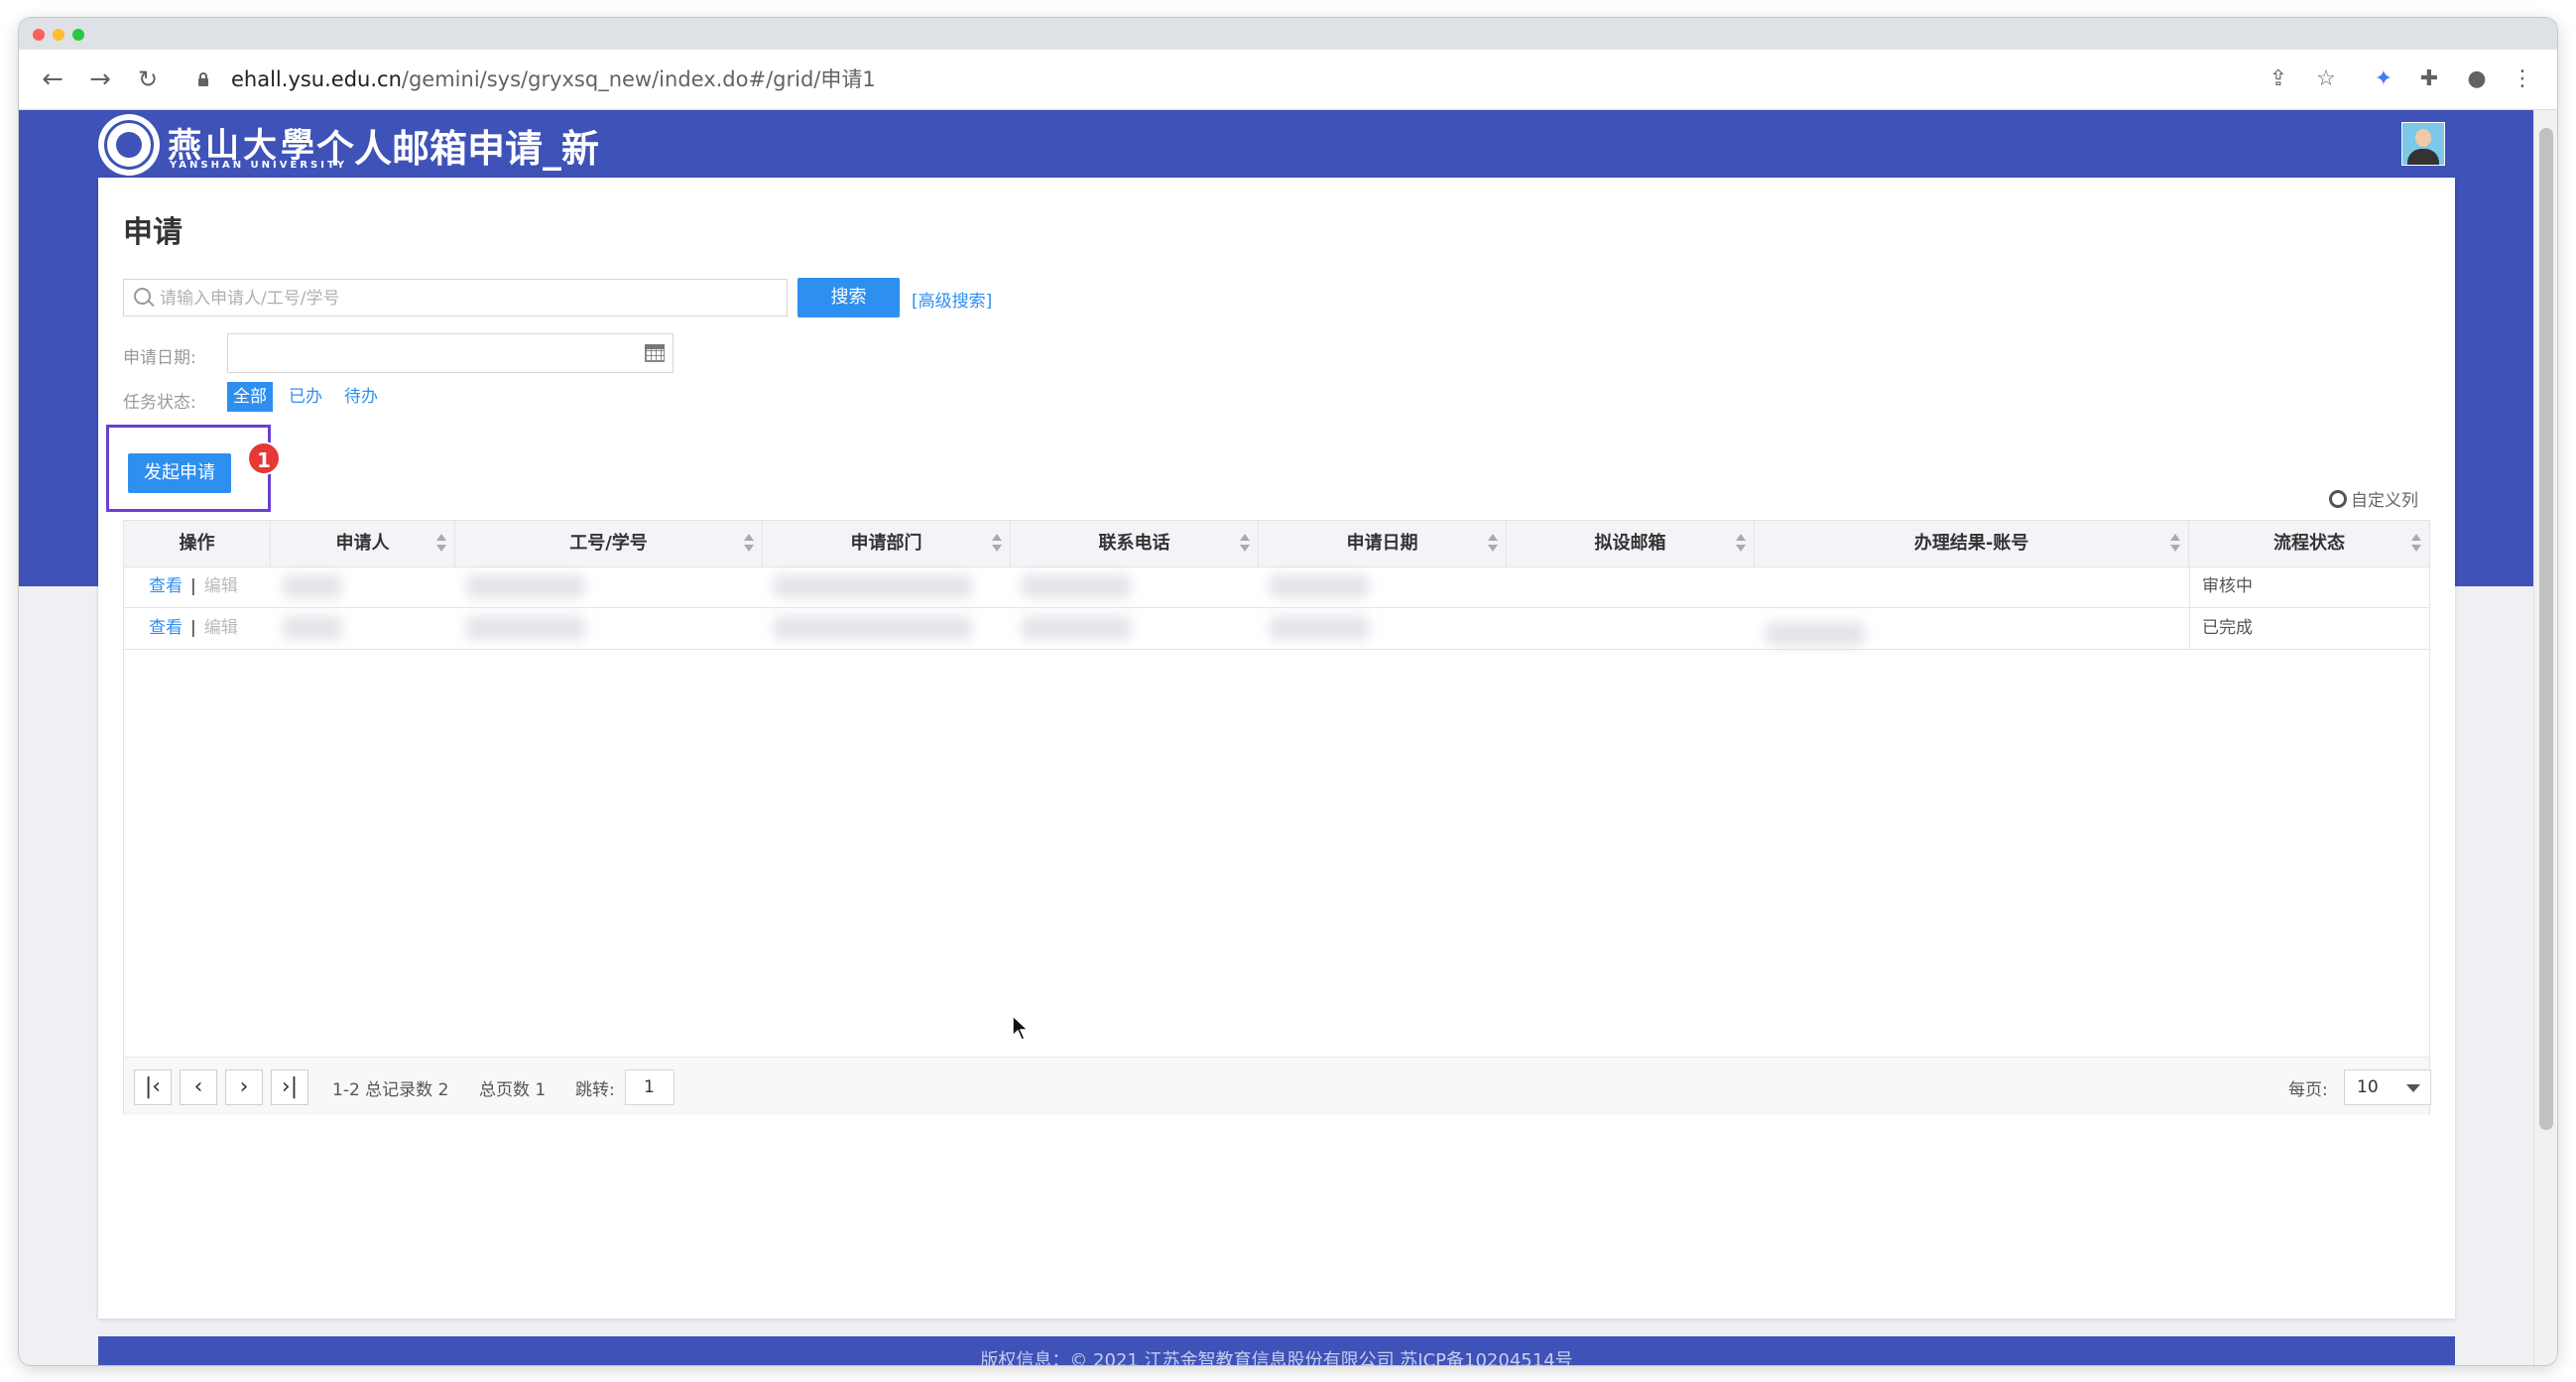 This screenshot has width=2576, height=1382. Describe the element at coordinates (305, 397) in the screenshot. I see `status-filter-done: 已办` at that location.